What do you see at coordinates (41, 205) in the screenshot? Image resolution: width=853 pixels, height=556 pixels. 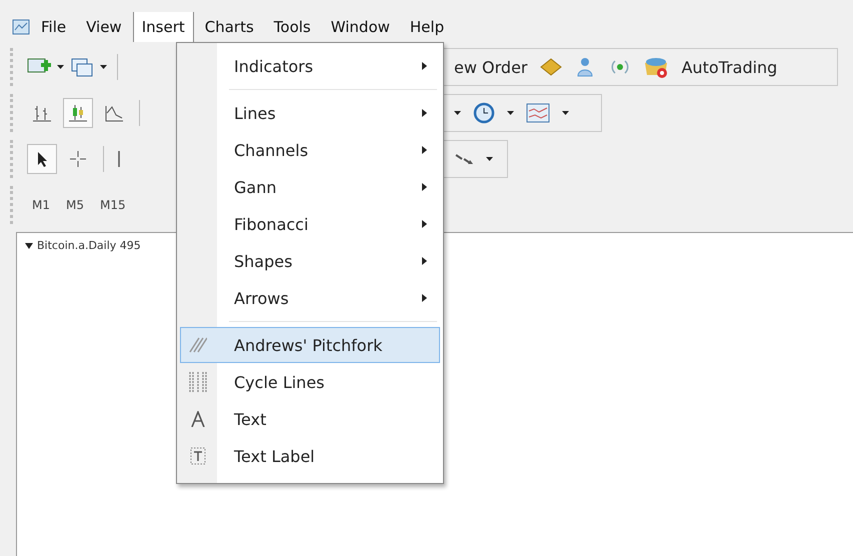 I see `timeframe-button: M1` at bounding box center [41, 205].